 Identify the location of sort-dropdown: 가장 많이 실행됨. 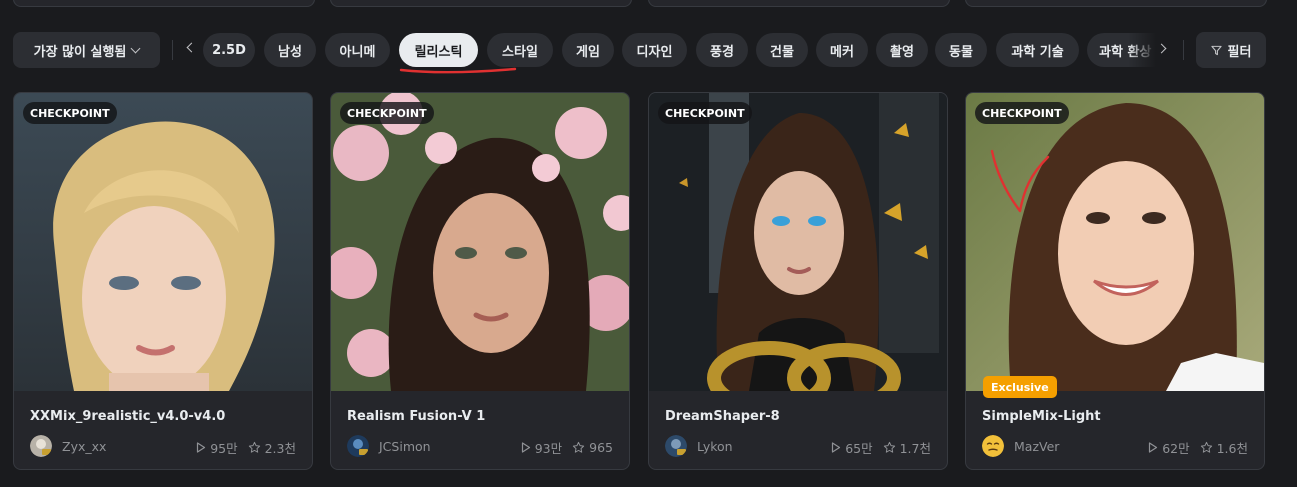
(86, 50).